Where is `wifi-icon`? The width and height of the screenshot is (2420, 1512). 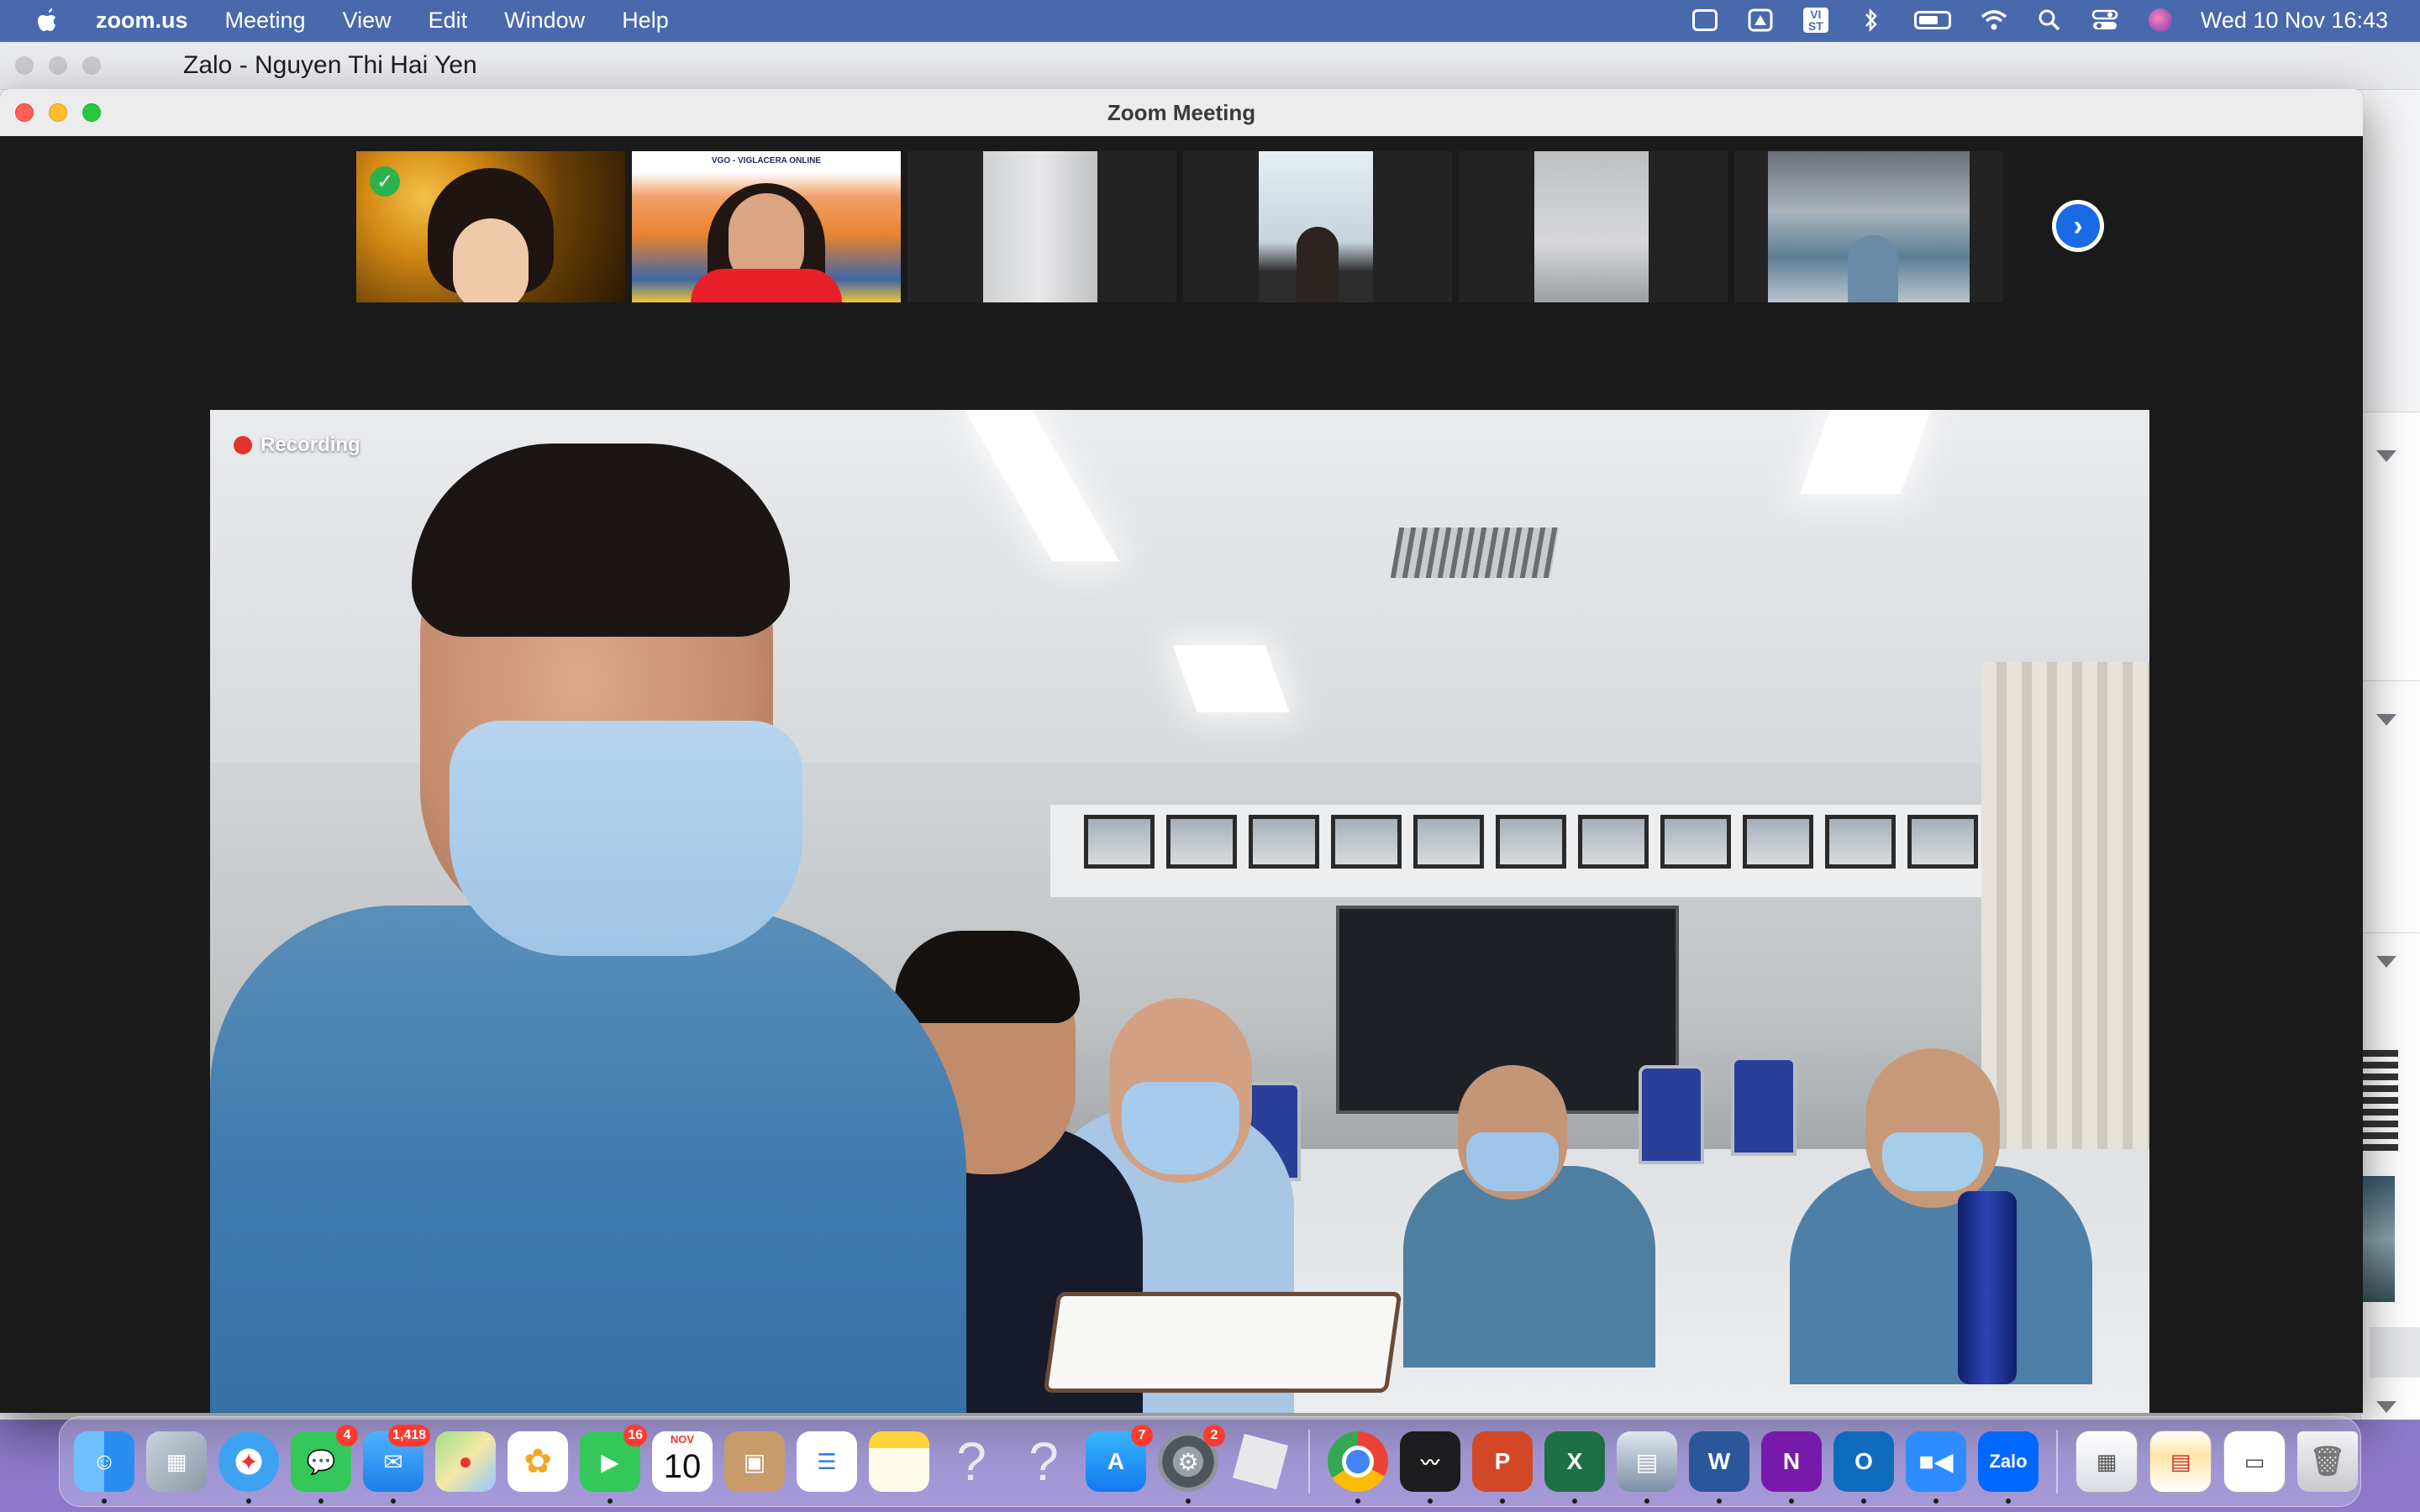
wifi-icon is located at coordinates (1994, 20).